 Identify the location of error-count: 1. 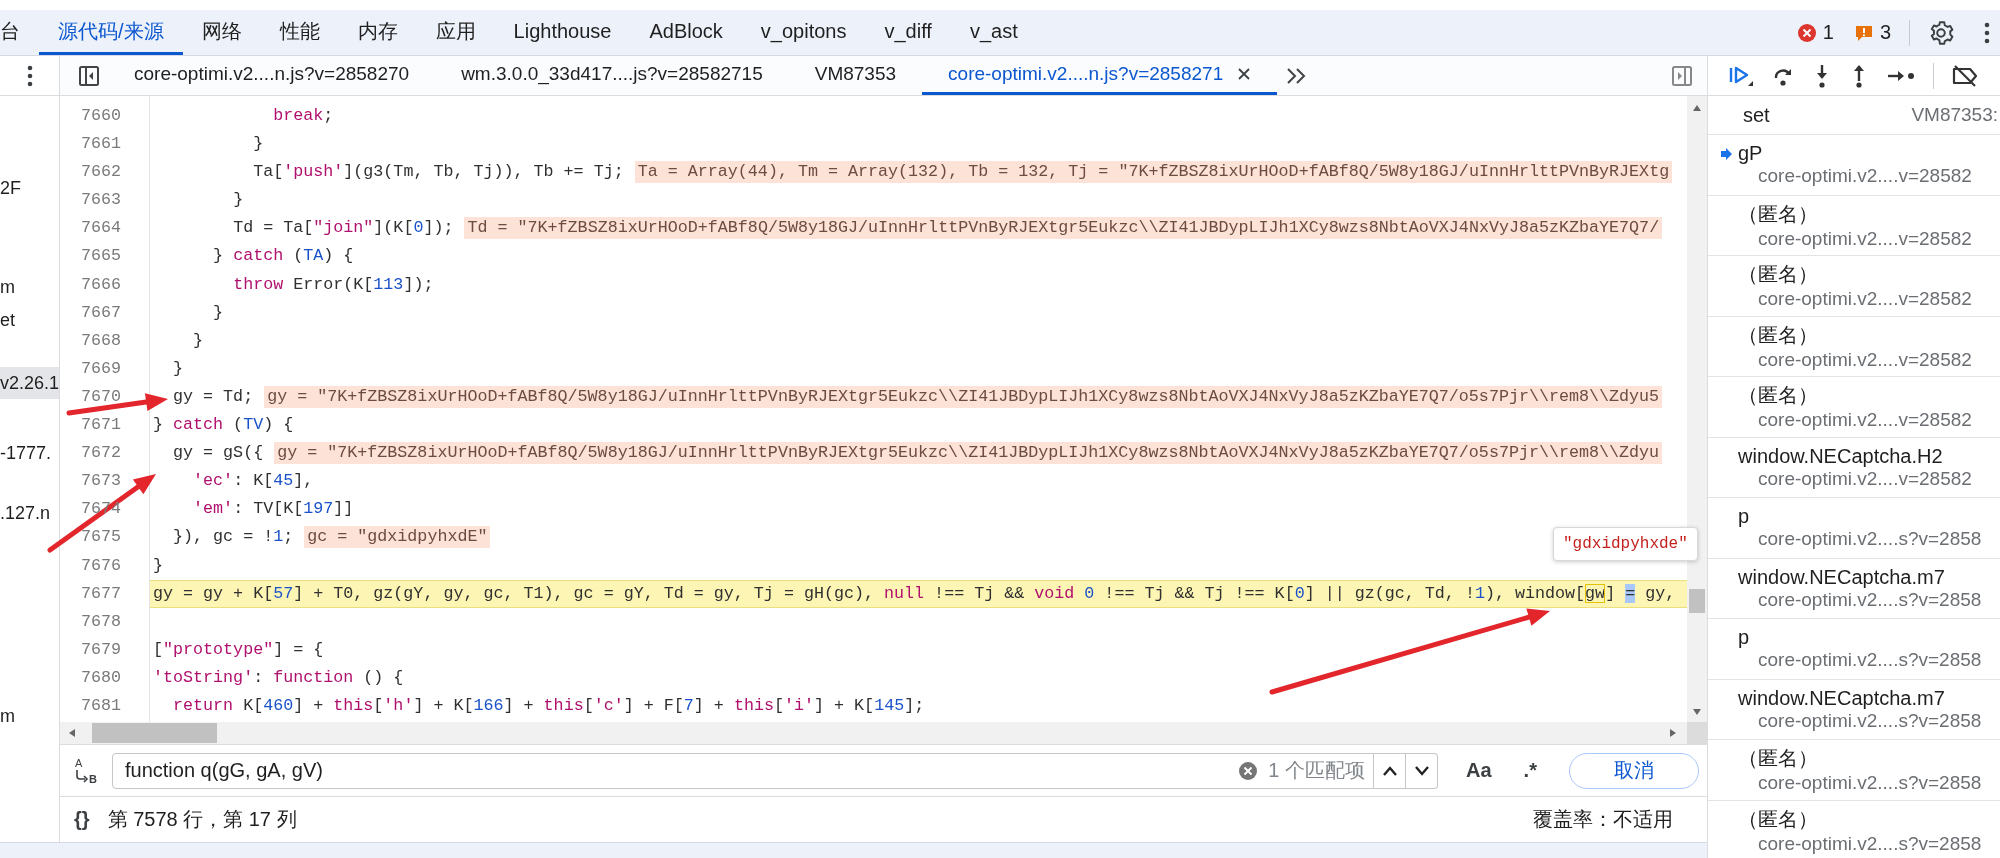
(1828, 32).